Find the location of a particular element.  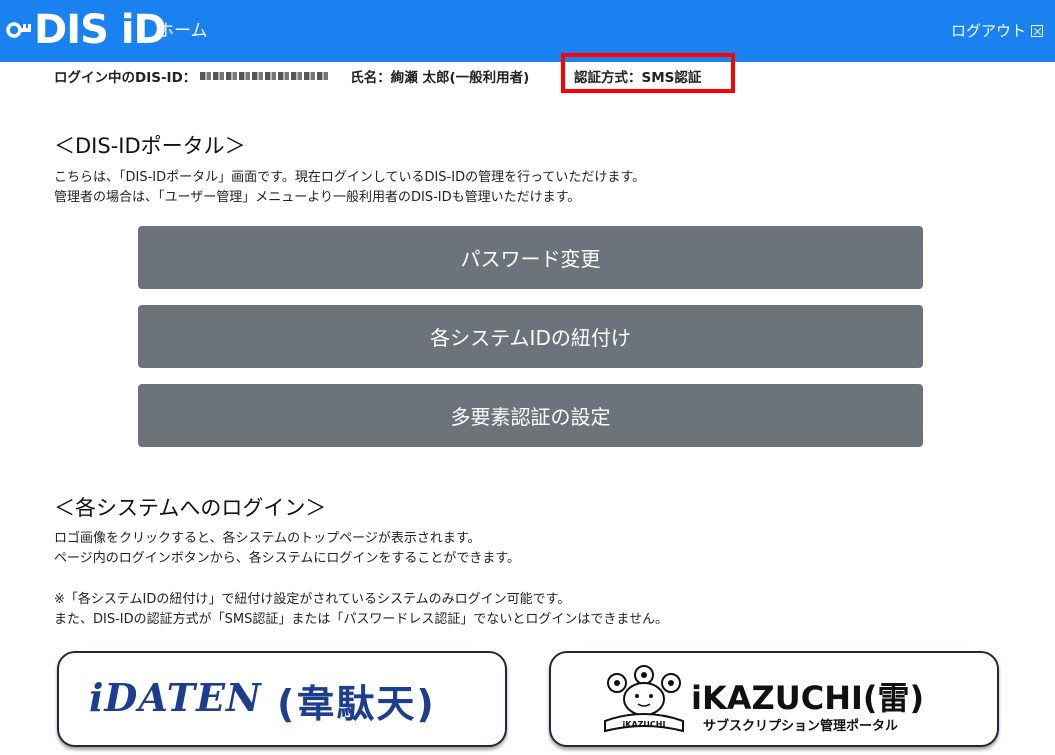

ikazuchi-logo-title: iKAZUCHI(雷) is located at coordinates (808, 698).